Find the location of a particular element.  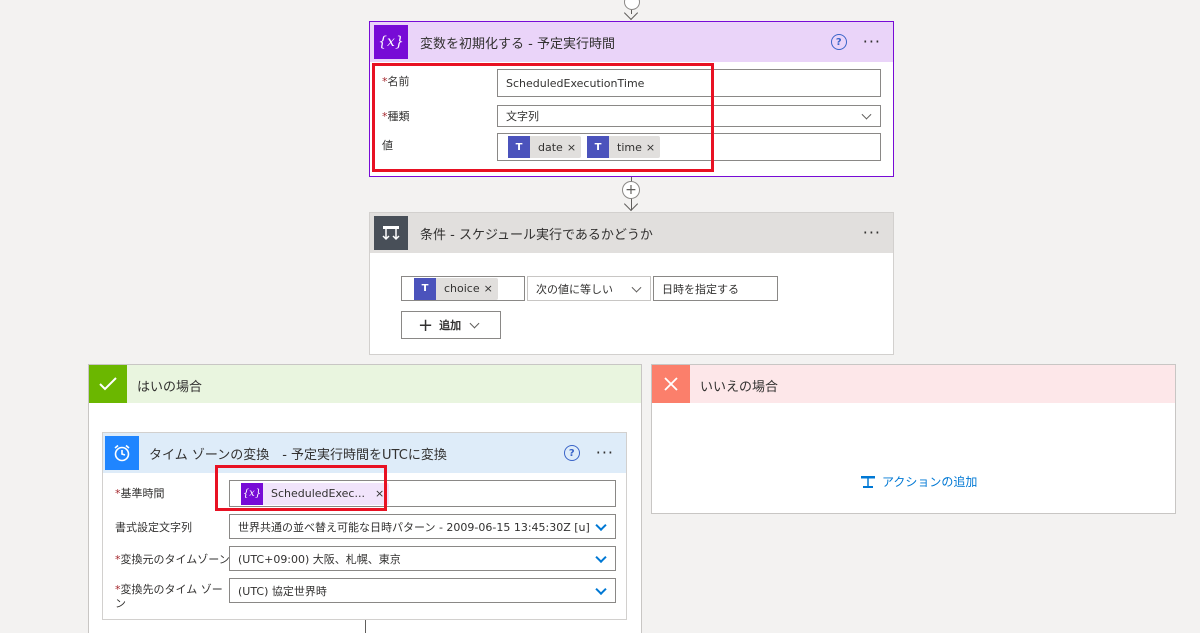

checkmark-icon is located at coordinates (108, 384).